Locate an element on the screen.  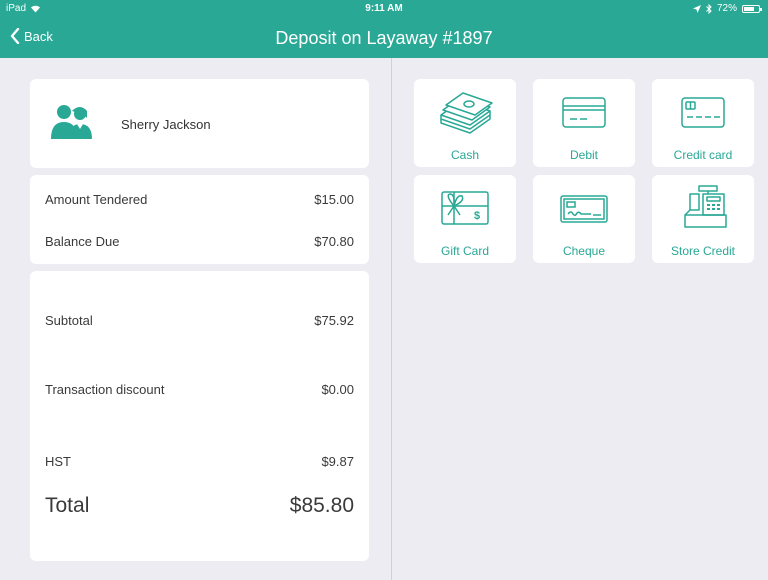
amount-tendered-label: Amount Tendered is located at coordinates (96, 199).